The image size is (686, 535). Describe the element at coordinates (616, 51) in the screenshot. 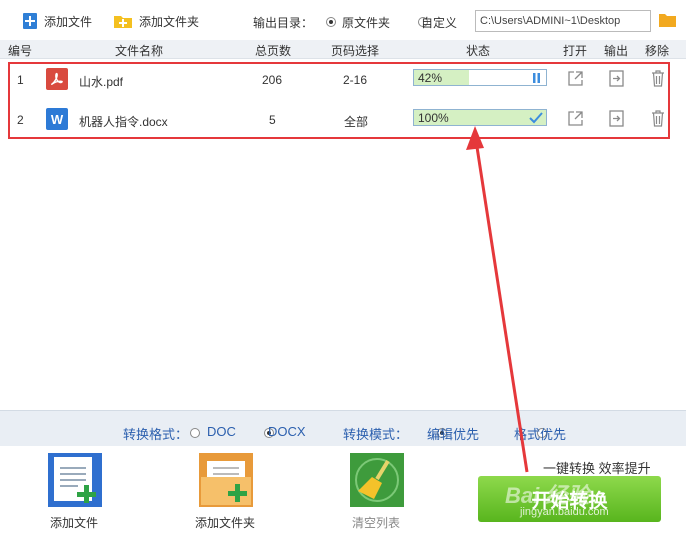

I see `header-output: 输出` at that location.